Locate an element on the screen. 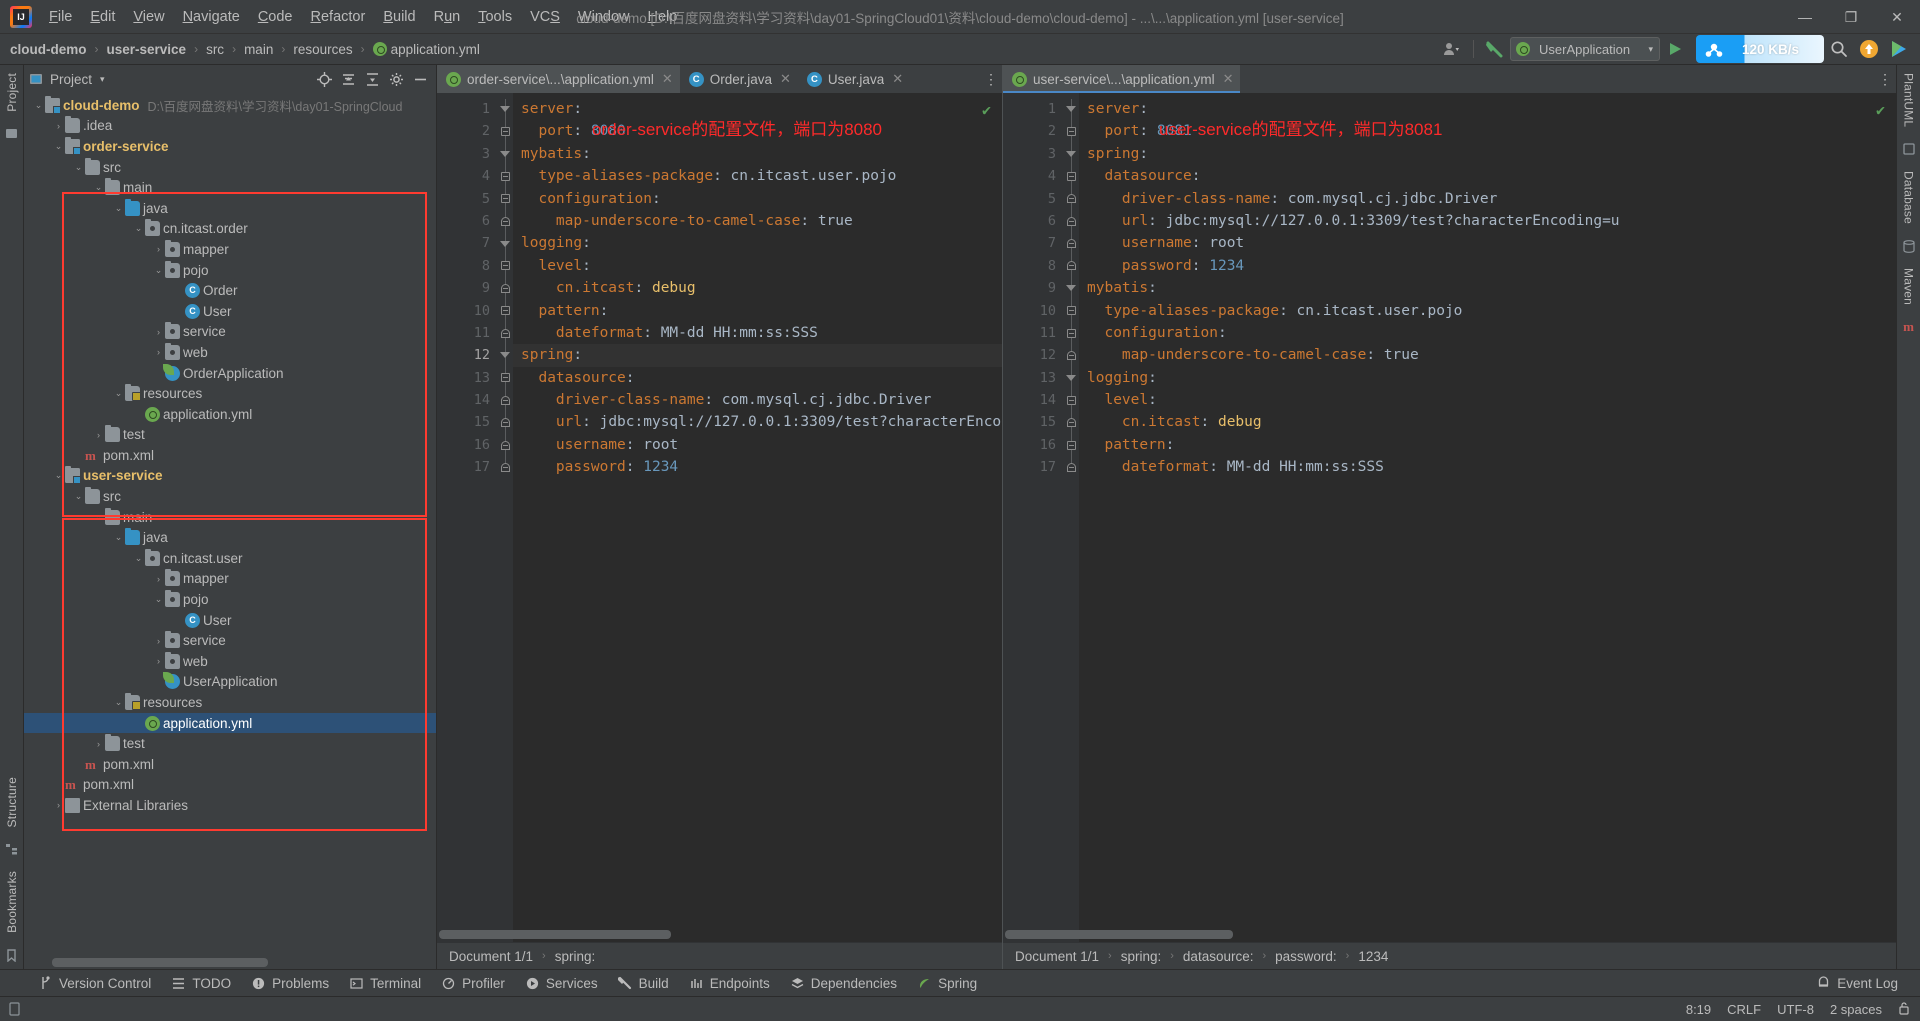 This screenshot has width=1920, height=1021. settings-gear-icon is located at coordinates (396, 79).